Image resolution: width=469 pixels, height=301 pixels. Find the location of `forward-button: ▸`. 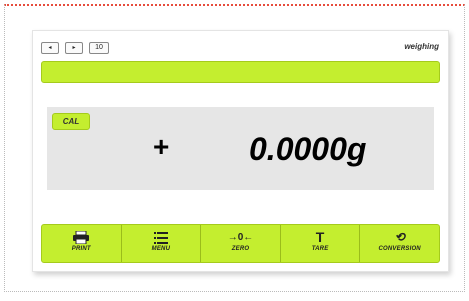

forward-button: ▸ is located at coordinates (74, 48).